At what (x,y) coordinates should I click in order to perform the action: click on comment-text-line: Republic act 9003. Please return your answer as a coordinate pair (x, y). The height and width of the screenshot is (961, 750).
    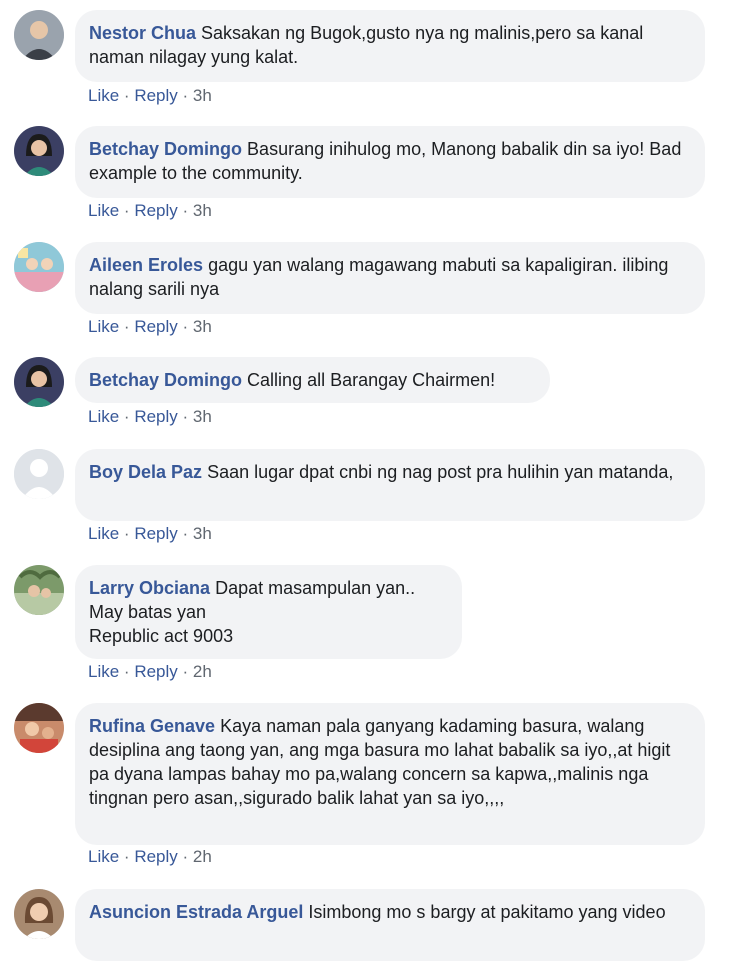
    Looking at the image, I should click on (161, 636).